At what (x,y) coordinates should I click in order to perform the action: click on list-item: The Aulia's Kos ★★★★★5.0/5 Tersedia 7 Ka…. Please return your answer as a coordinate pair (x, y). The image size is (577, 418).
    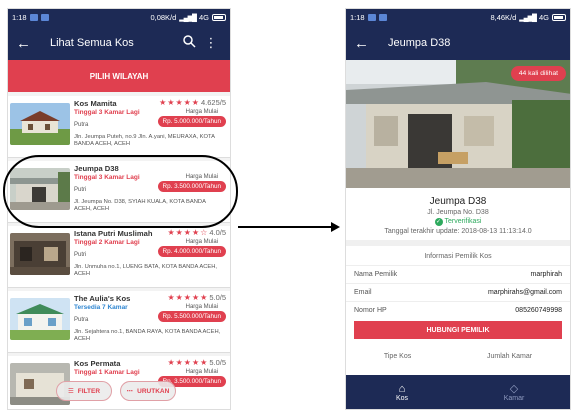
    Looking at the image, I should click on (119, 322).